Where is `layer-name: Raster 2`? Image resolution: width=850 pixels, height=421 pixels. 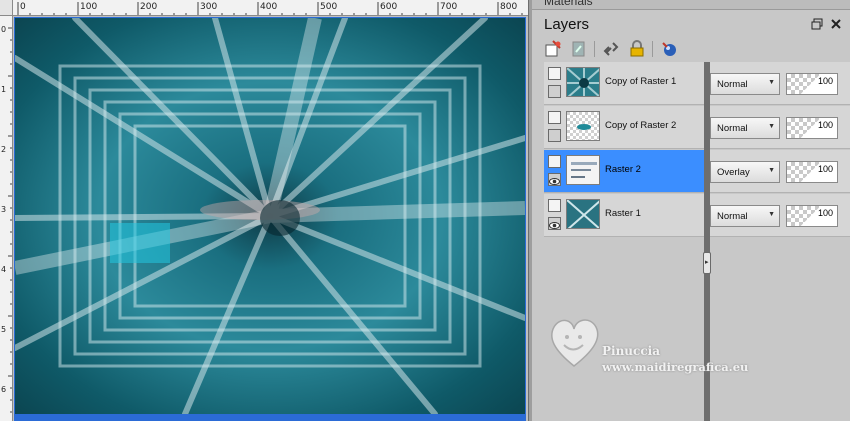 layer-name: Raster 2 is located at coordinates (623, 169).